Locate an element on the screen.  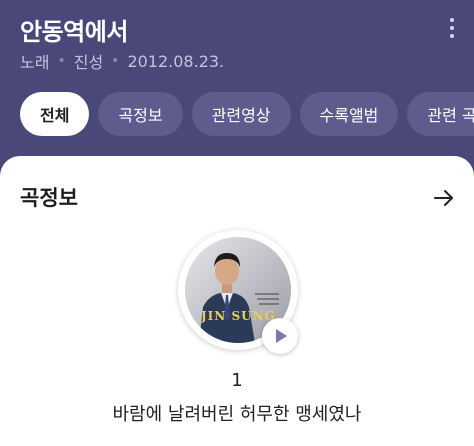
section-more-button is located at coordinates (444, 198).